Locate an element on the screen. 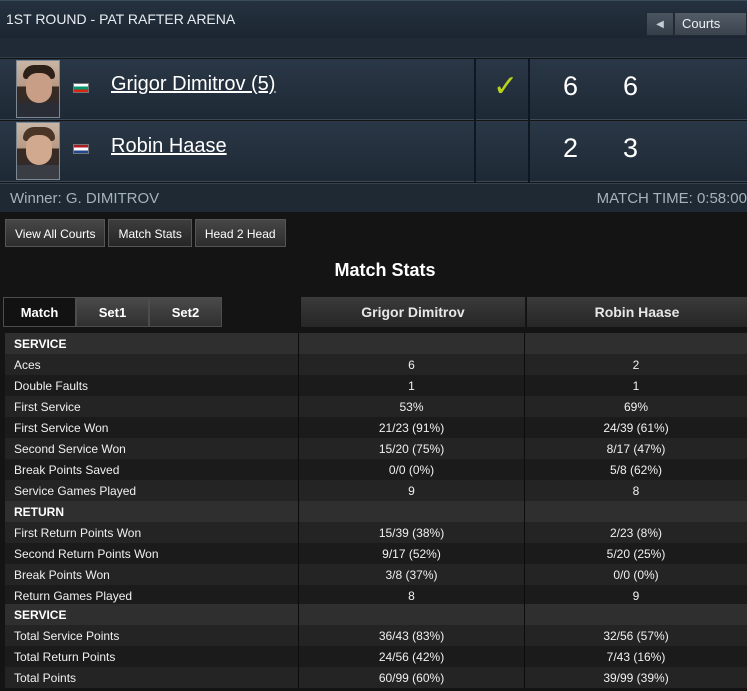 The image size is (747, 691). stat-row: Double Faults 1 1 is located at coordinates (376, 385).